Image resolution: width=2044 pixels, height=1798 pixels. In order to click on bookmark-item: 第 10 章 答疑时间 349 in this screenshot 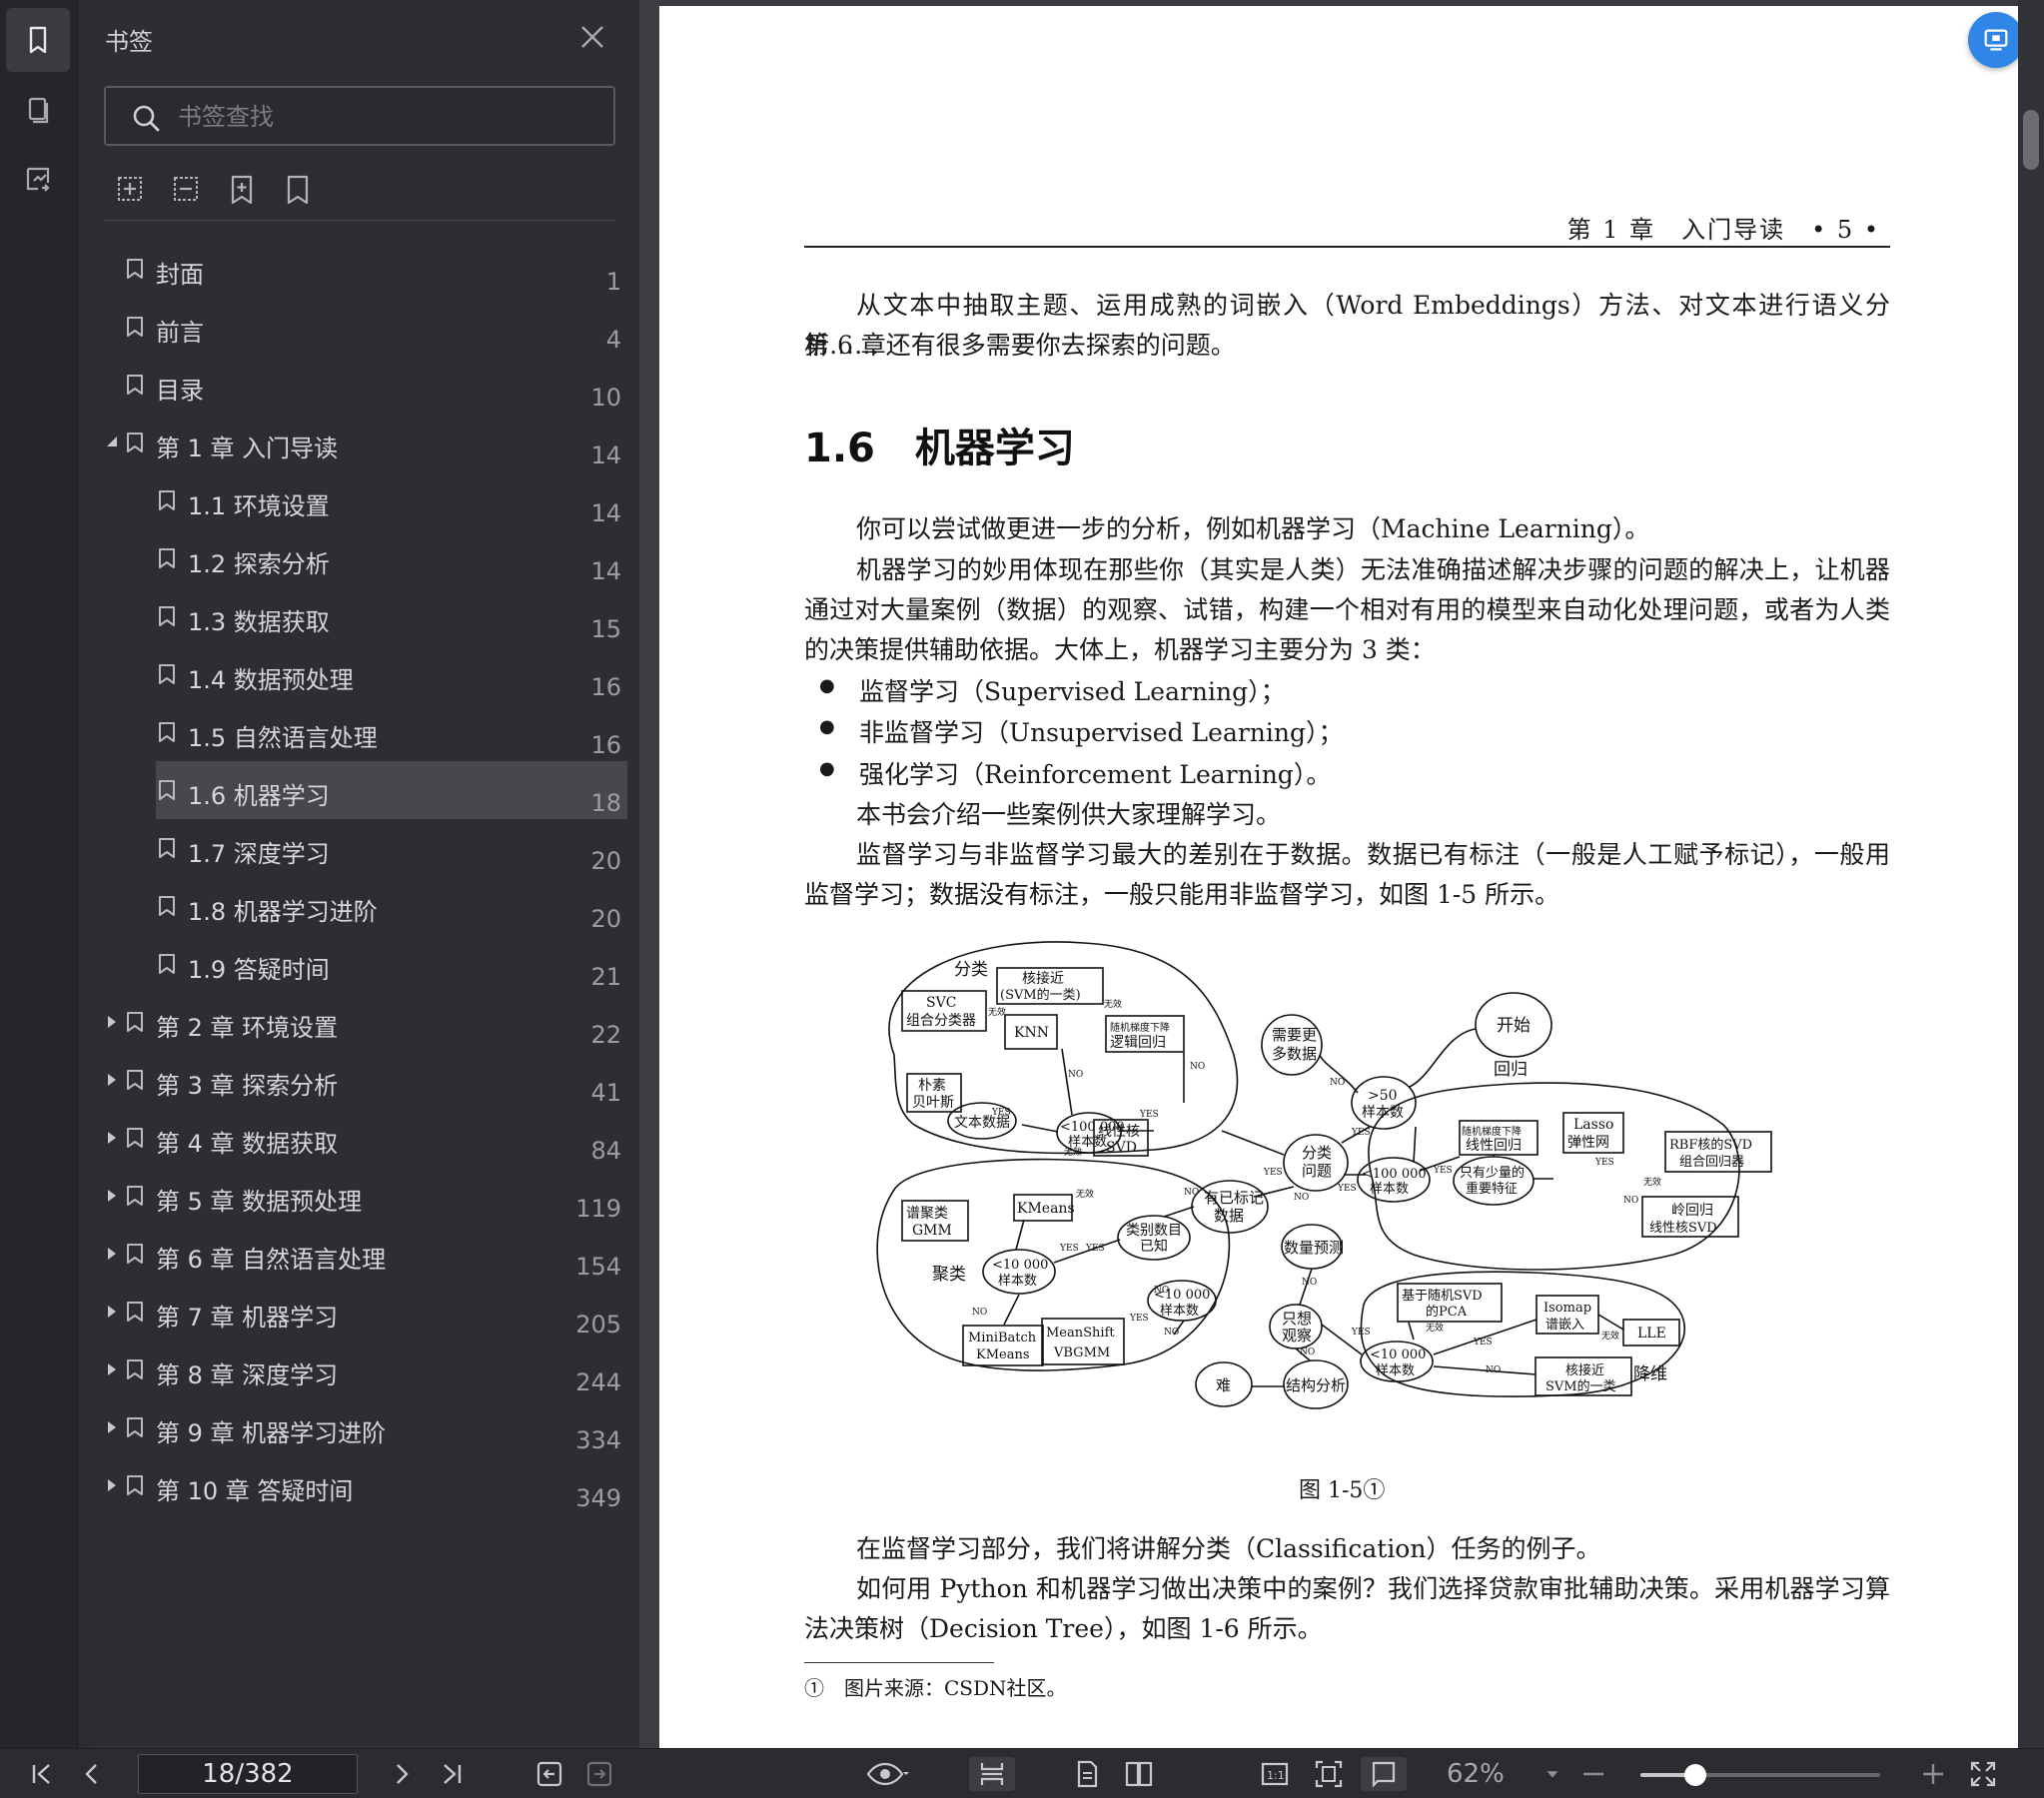, I will do `click(355, 1485)`.